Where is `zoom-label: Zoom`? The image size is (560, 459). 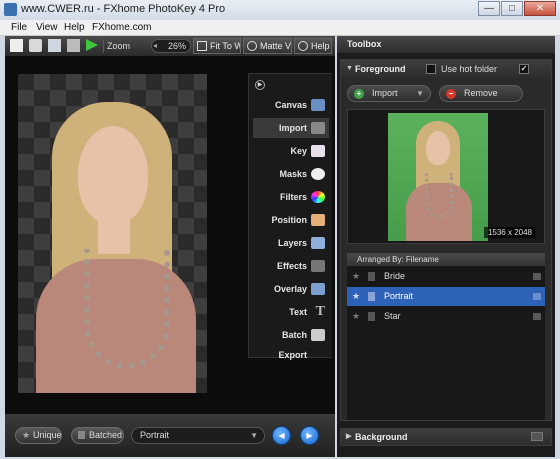 zoom-label: Zoom is located at coordinates (119, 46).